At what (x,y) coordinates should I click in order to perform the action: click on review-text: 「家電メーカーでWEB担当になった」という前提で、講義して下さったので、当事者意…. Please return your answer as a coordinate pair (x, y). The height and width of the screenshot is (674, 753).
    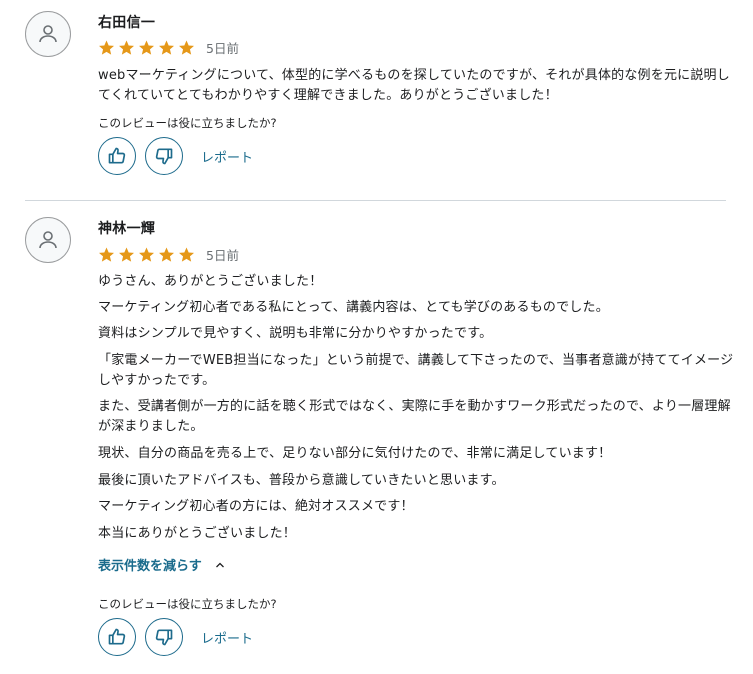
    Looking at the image, I should click on (416, 370).